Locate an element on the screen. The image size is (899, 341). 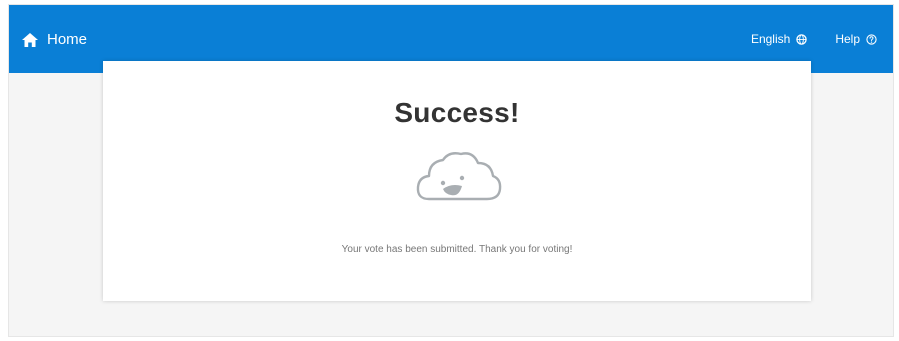
question-circle-icon is located at coordinates (868, 39).